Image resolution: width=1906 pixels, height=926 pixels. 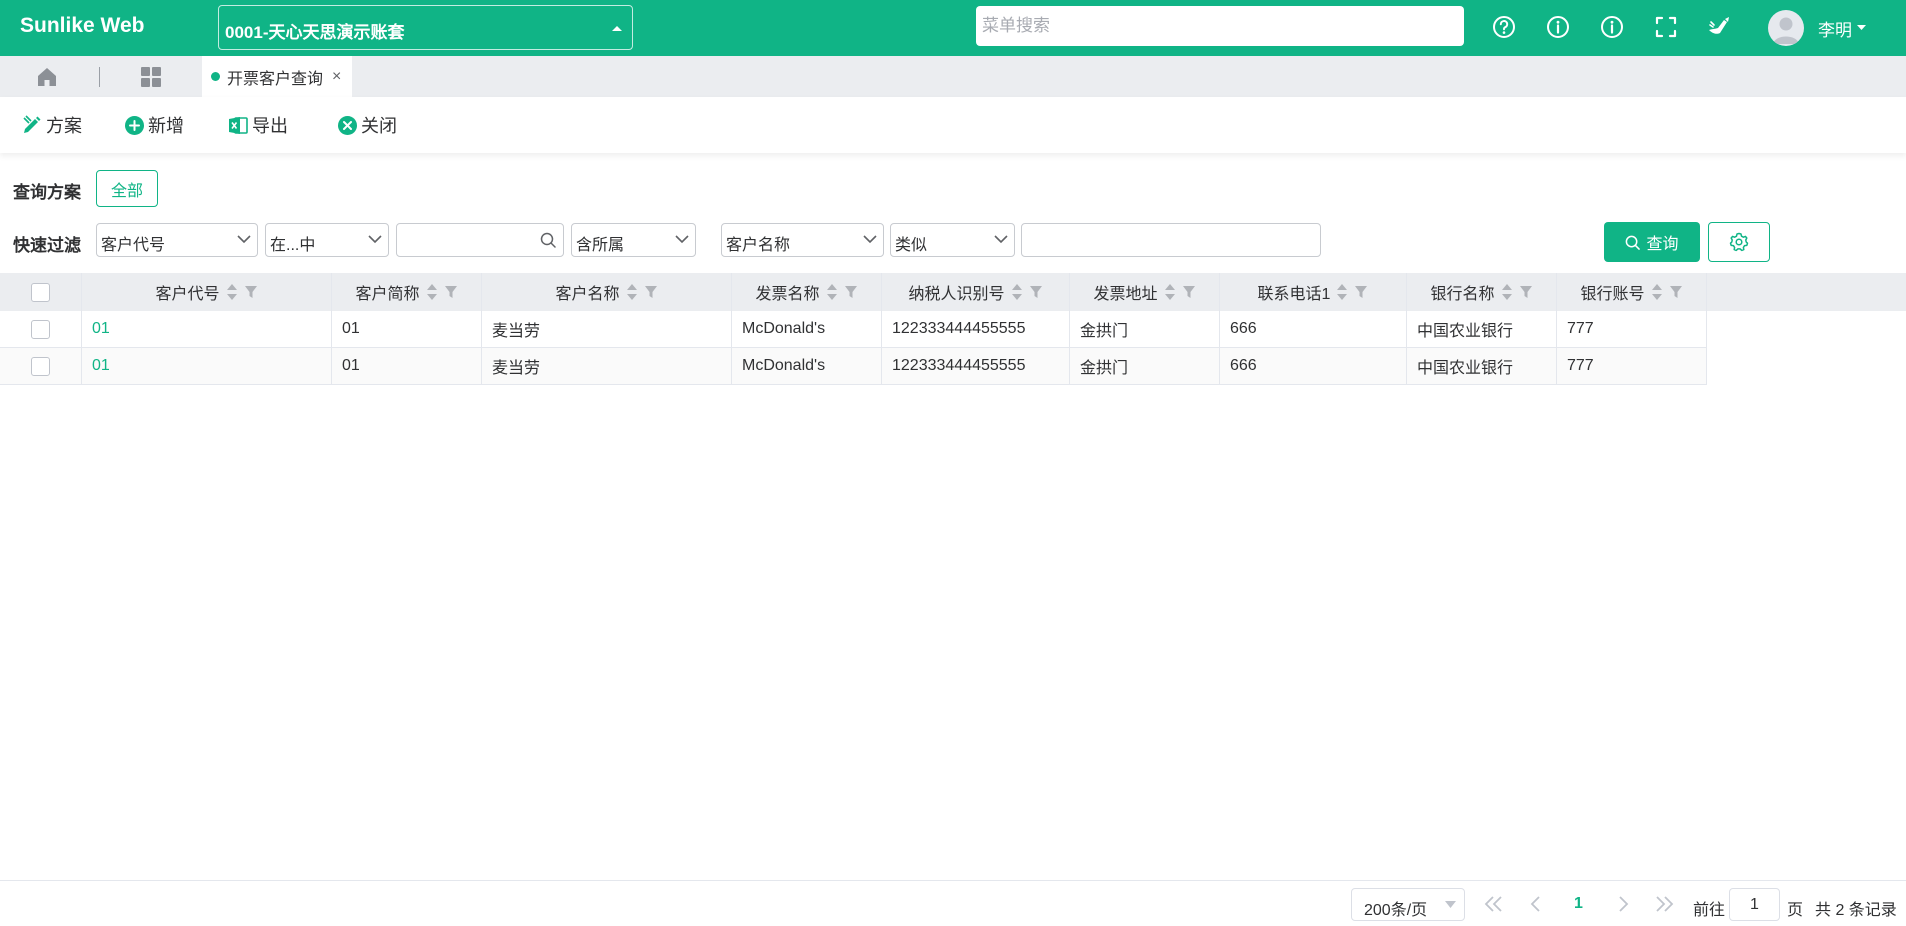 I want to click on select-all-cell, so click(x=41, y=292).